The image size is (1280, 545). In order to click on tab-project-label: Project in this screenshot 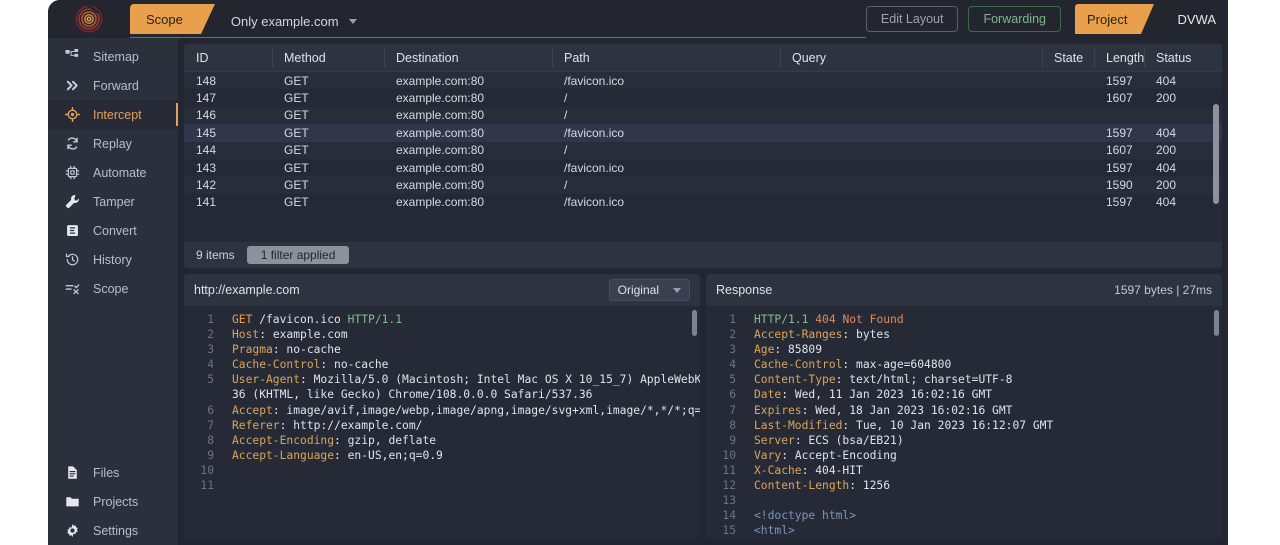, I will do `click(1107, 19)`.